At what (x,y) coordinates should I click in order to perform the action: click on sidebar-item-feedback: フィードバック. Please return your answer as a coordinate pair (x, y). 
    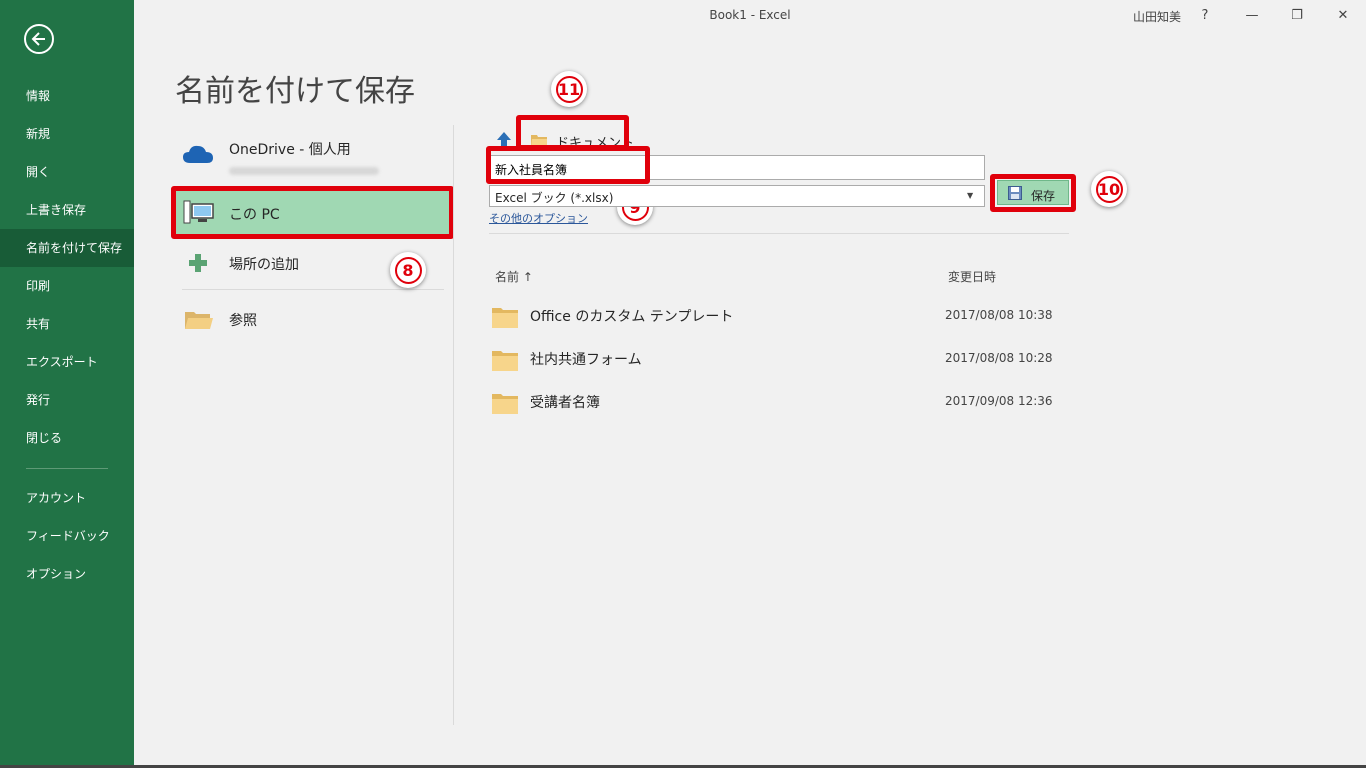
    Looking at the image, I should click on (67, 536).